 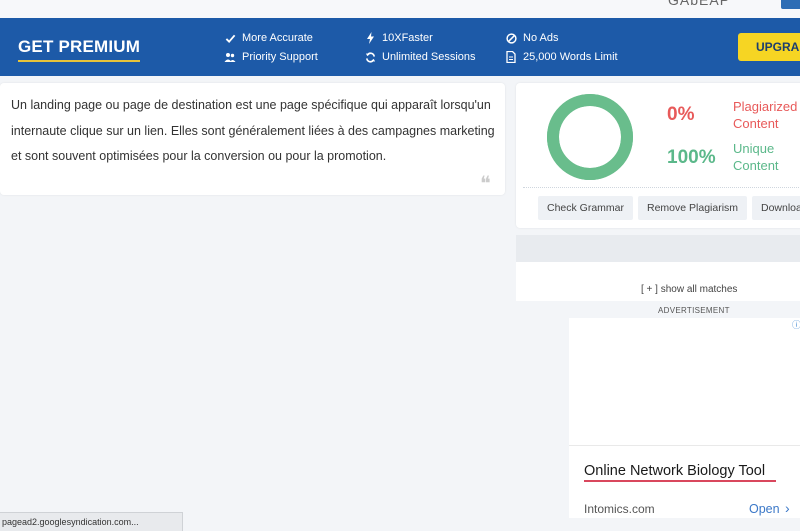 What do you see at coordinates (79, 49) in the screenshot?
I see `premium-title: GET PREMIUM` at bounding box center [79, 49].